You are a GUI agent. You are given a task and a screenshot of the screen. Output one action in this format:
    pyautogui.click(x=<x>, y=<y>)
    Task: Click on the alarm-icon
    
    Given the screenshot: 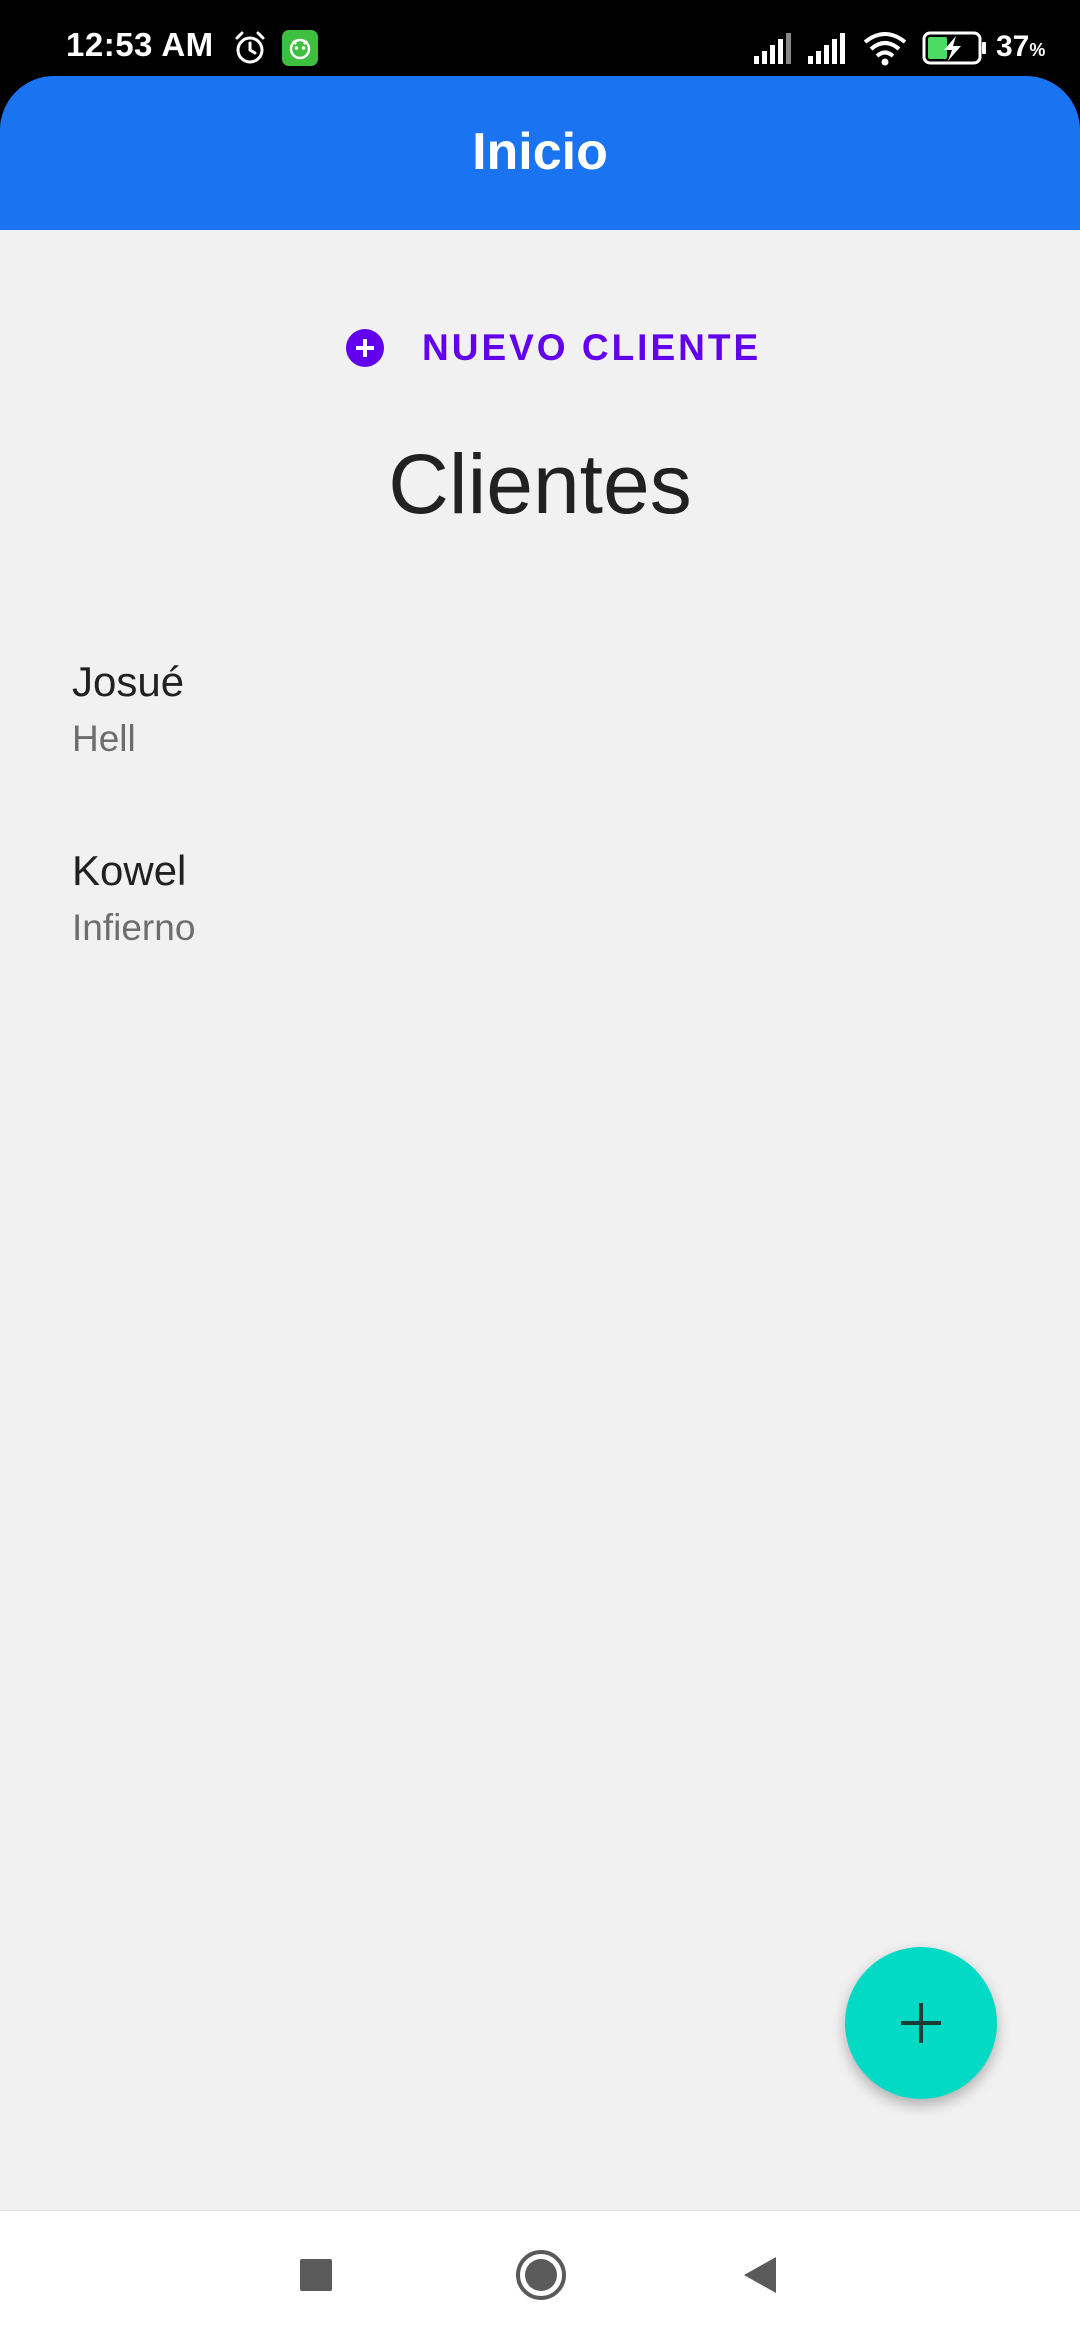 What is the action you would take?
    pyautogui.click(x=250, y=47)
    